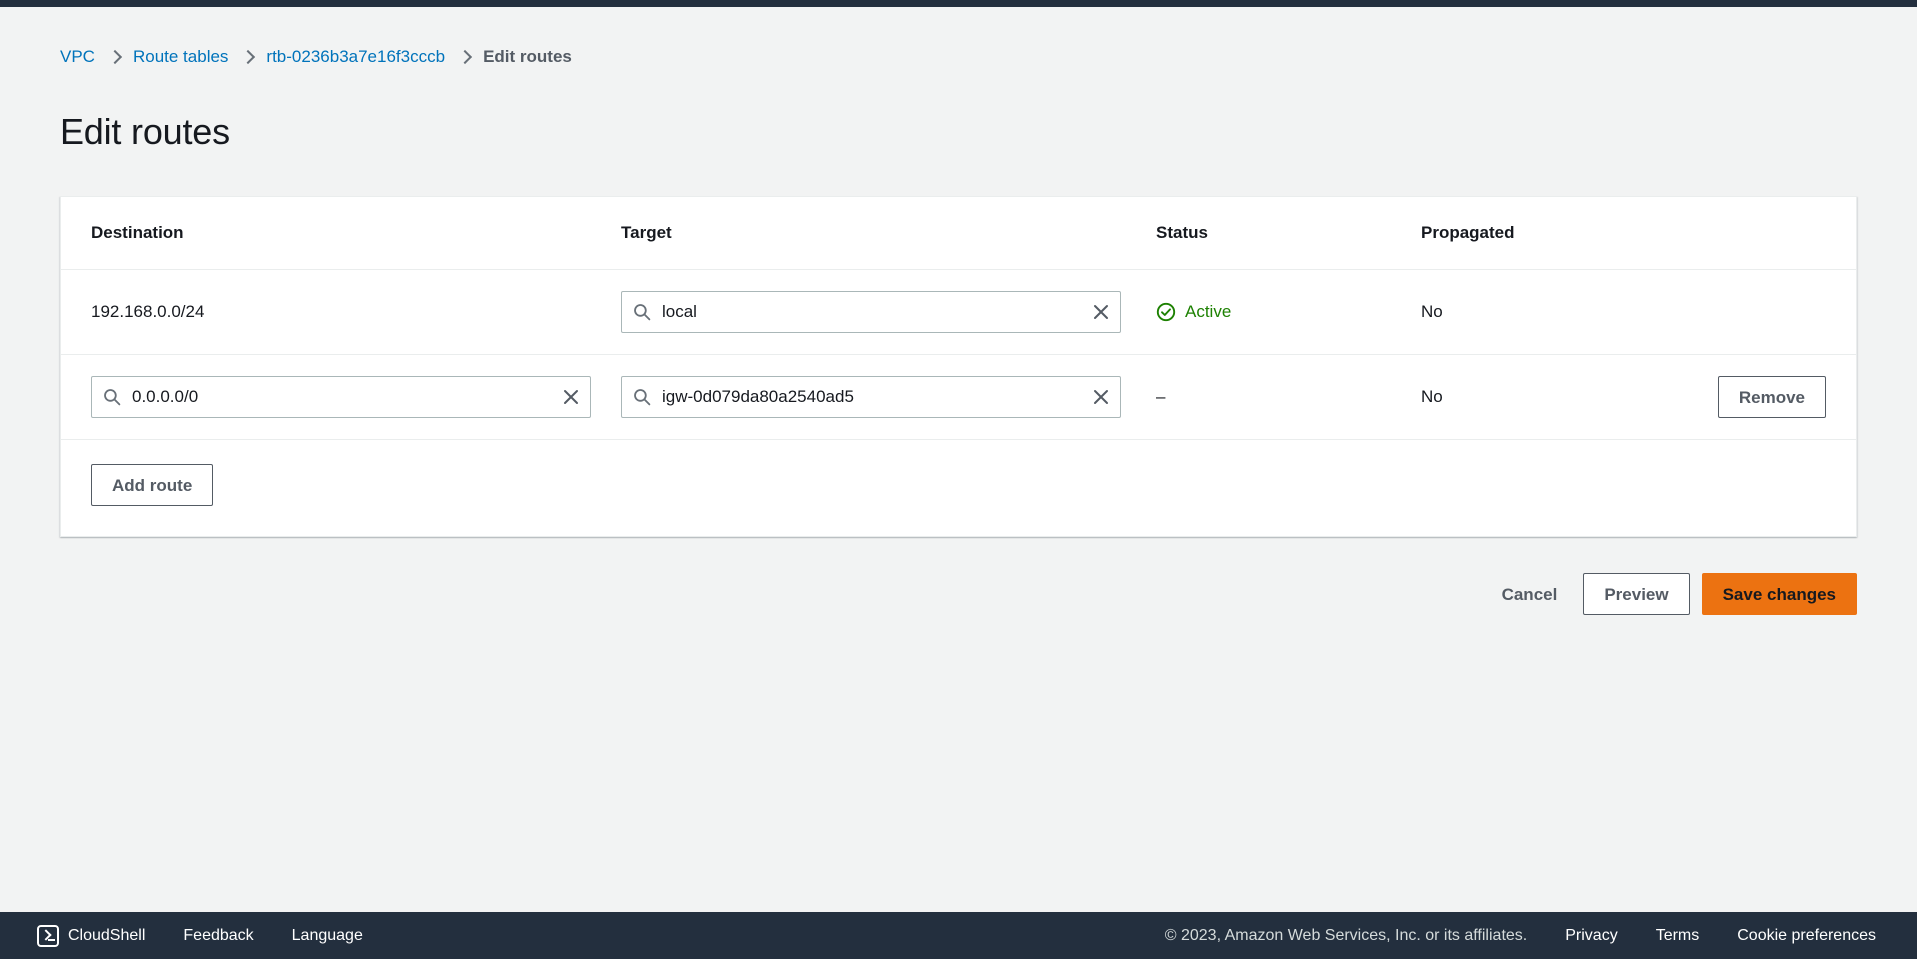 Image resolution: width=1917 pixels, height=959 pixels. What do you see at coordinates (1678, 936) in the screenshot?
I see `terms-link: Terms` at bounding box center [1678, 936].